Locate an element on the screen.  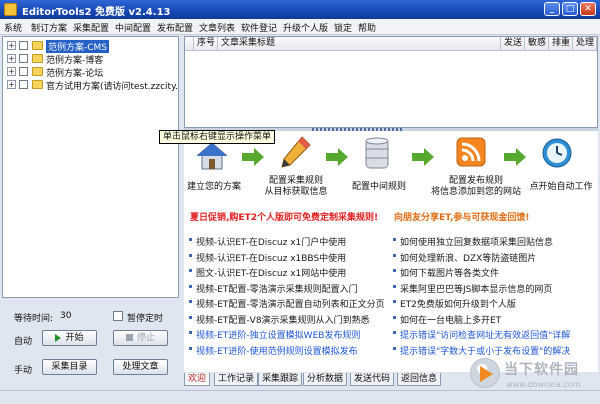
promo-link: 向朋友分享ET,参与可获现金回馈! is located at coordinates (462, 216).